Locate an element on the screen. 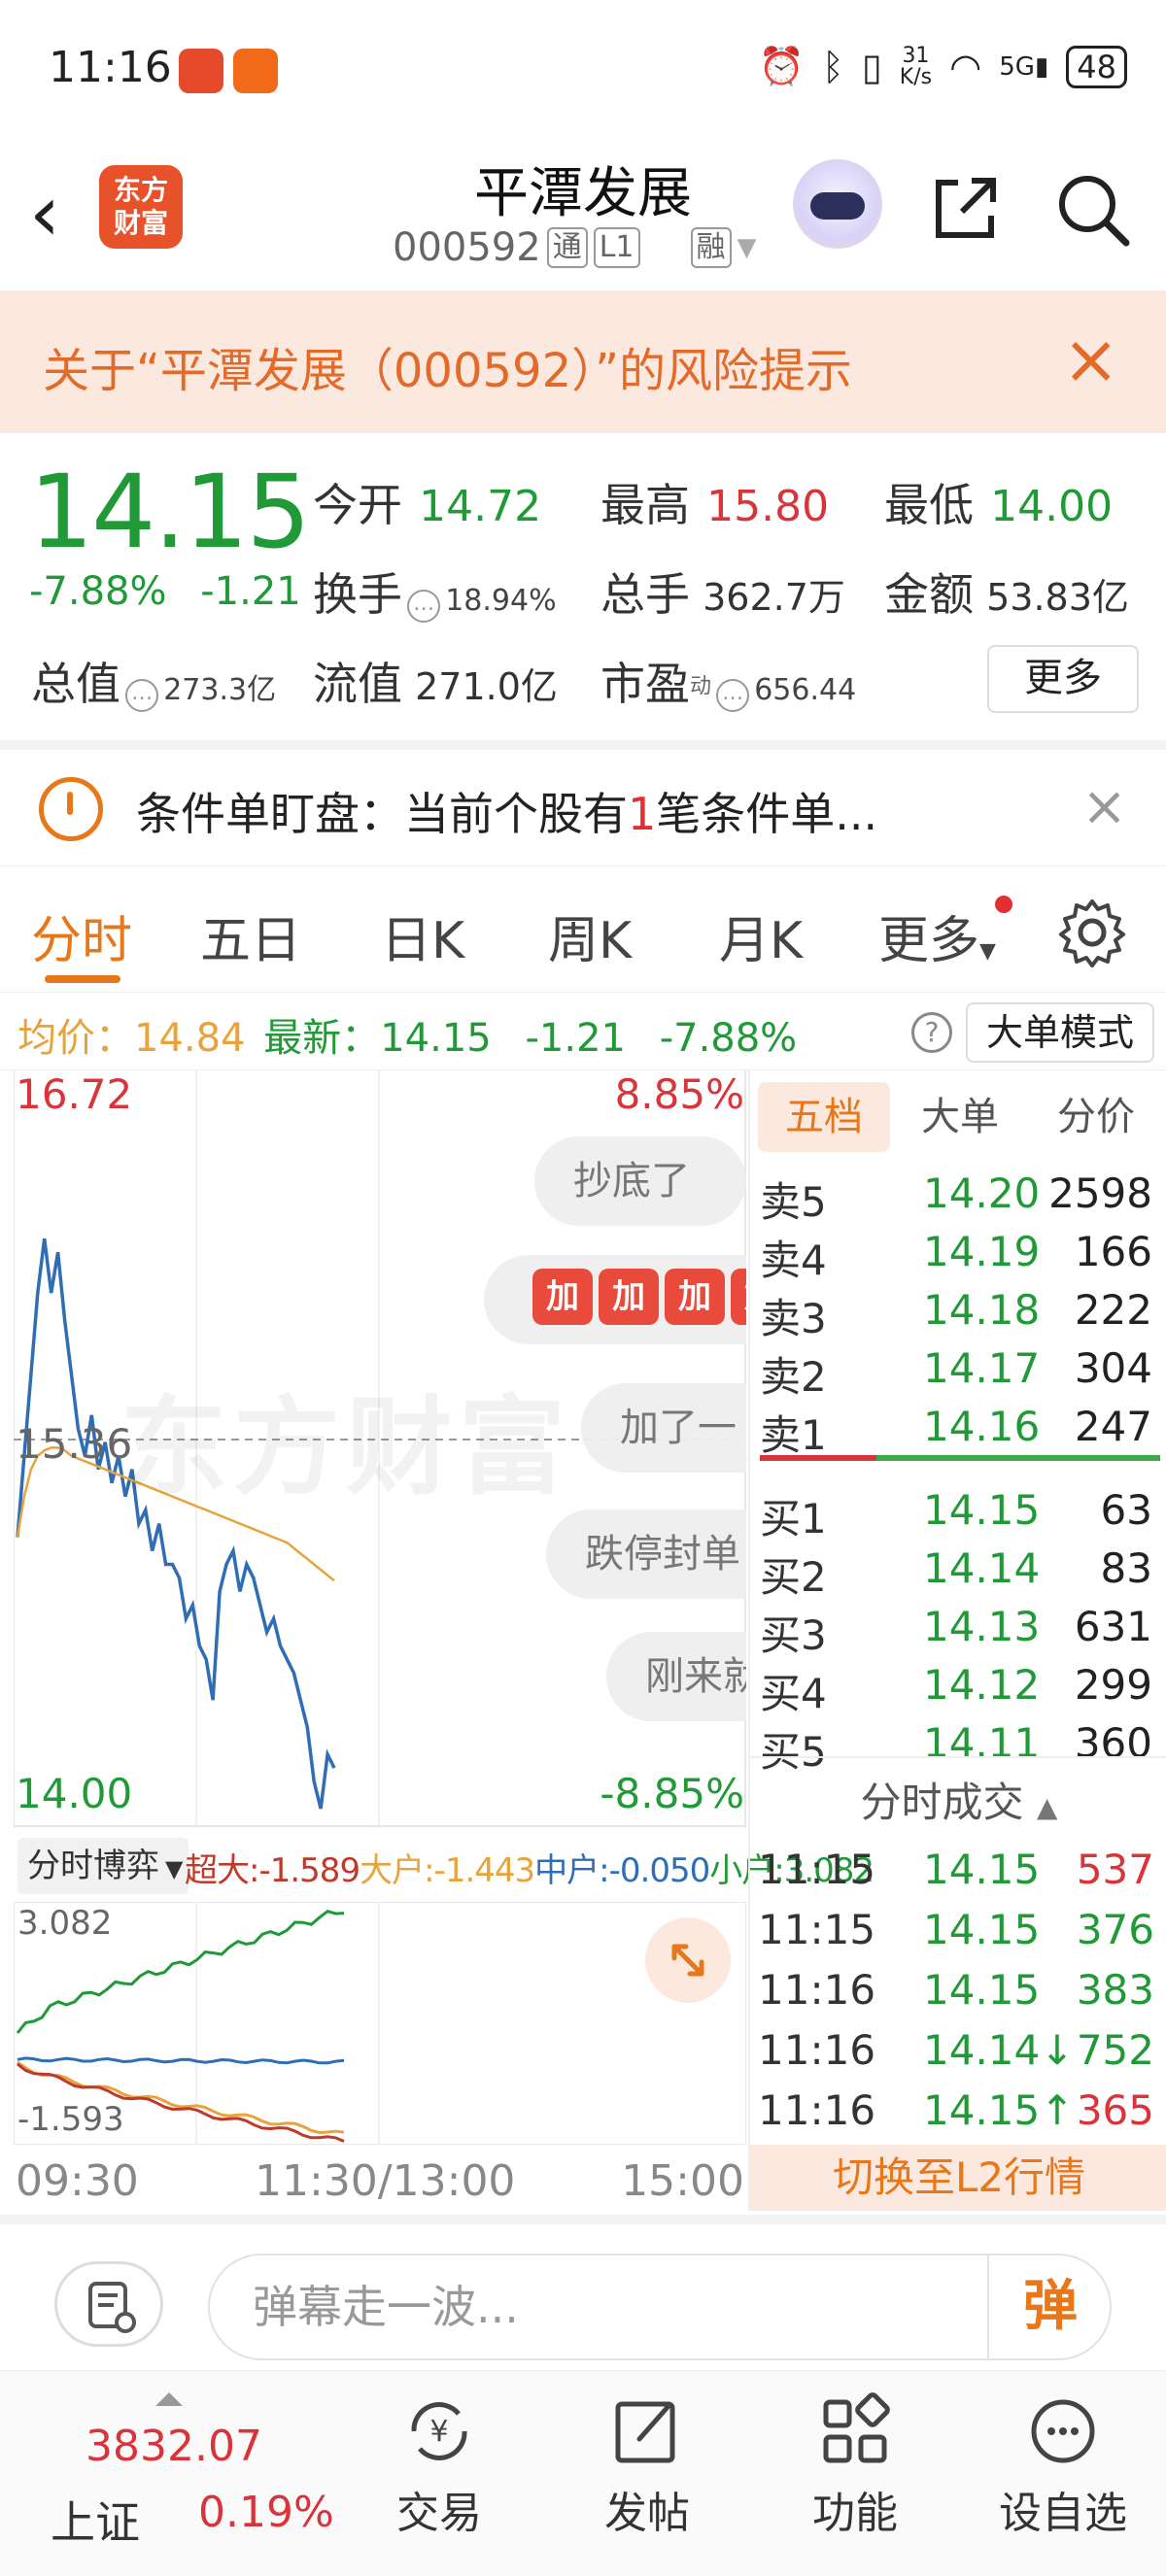 The height and width of the screenshot is (2576, 1166). danmu-bubble: 刚来就 is located at coordinates (676, 1676).